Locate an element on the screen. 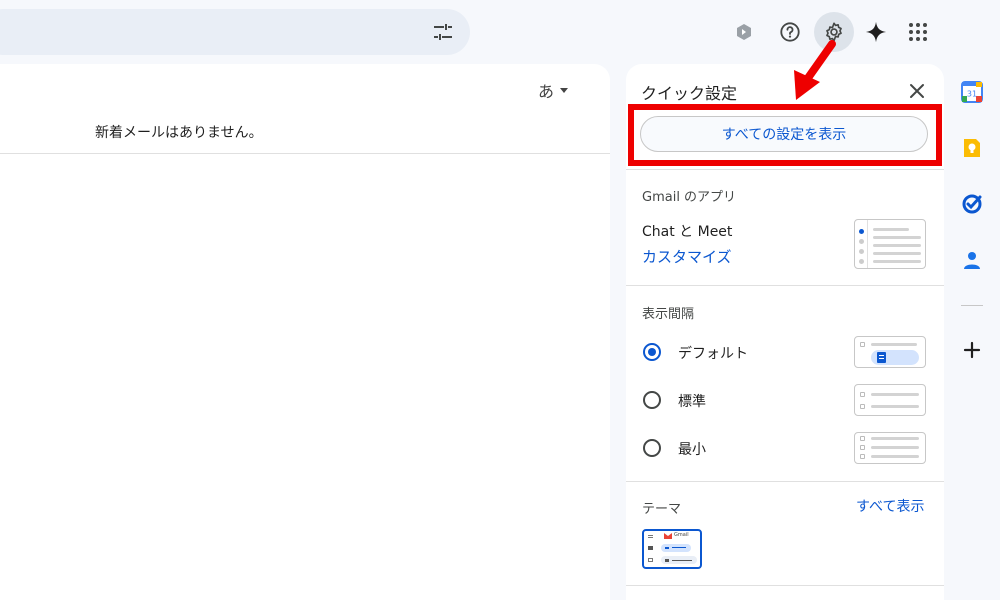 The height and width of the screenshot is (600, 1000). calendar-icon: 31 is located at coordinates (972, 92).